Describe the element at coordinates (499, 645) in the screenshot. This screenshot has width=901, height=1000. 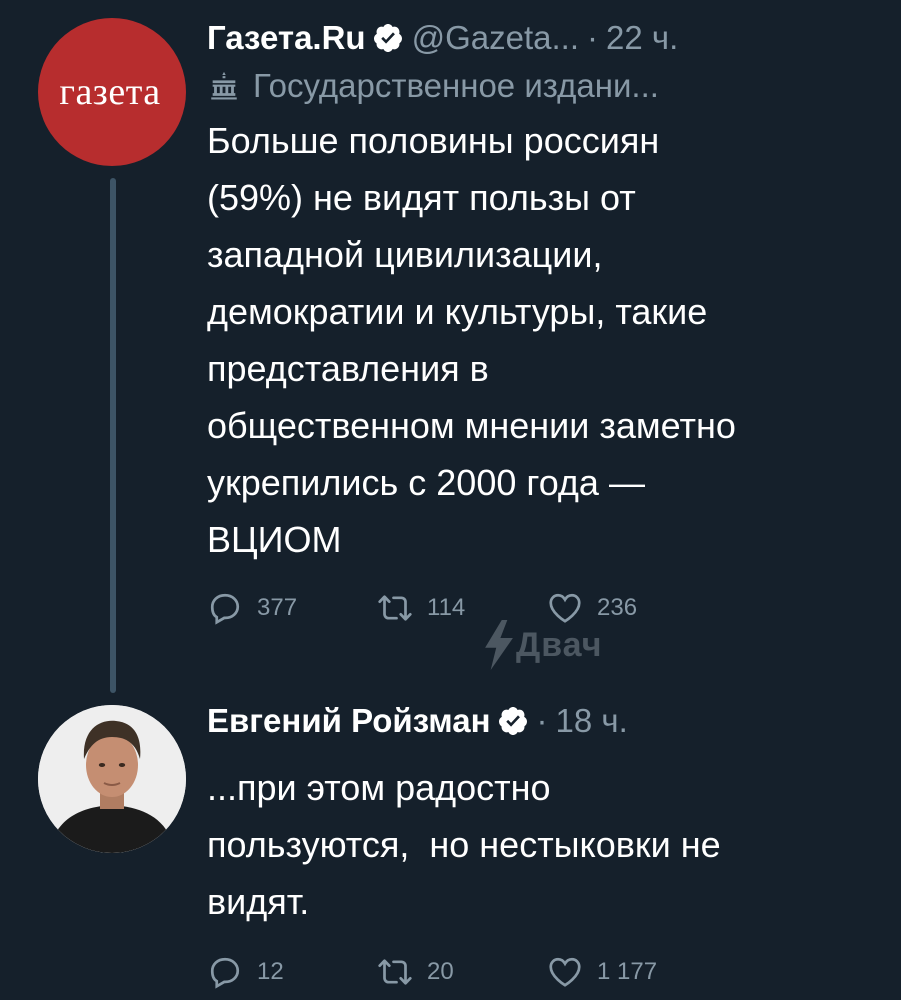
I see `lightning-bolt-icon` at that location.